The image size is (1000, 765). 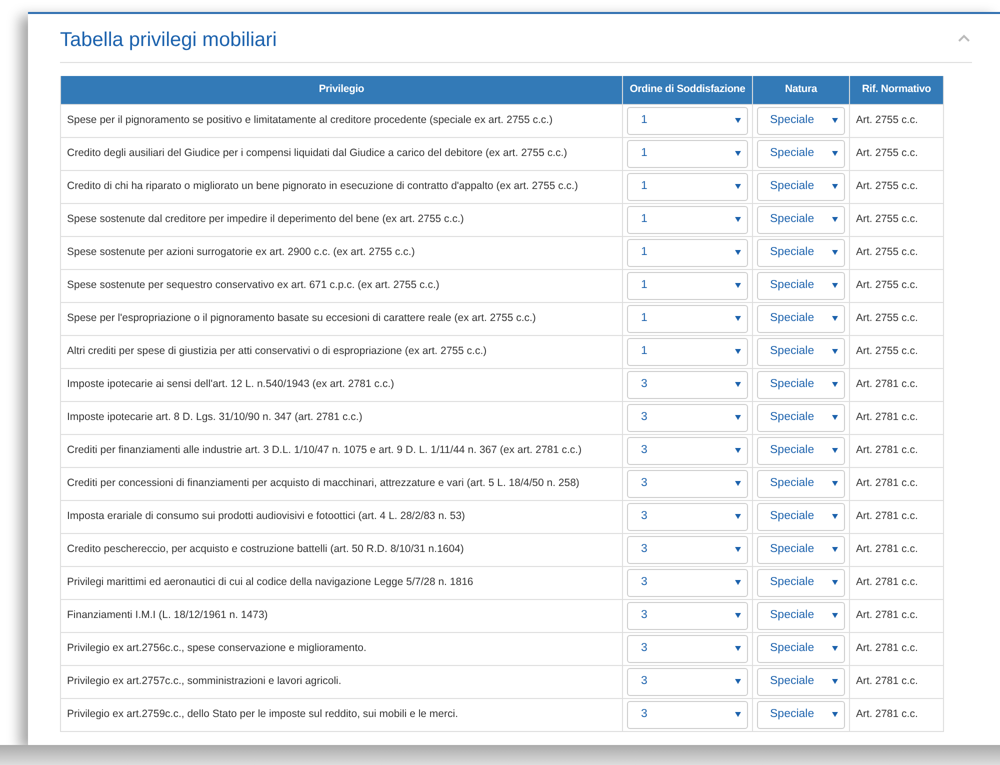 I want to click on column-header: Rif. Normativo, so click(x=897, y=90).